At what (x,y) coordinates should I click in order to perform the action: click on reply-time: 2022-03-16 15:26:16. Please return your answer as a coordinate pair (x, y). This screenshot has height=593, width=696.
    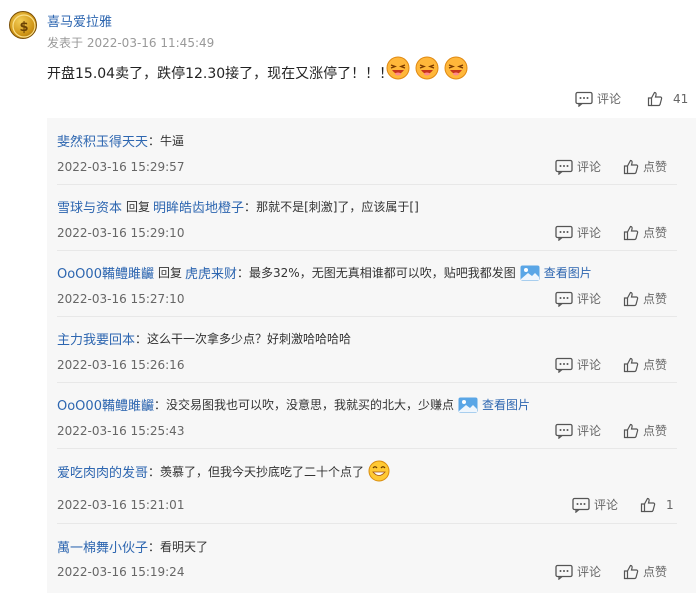
    Looking at the image, I should click on (121, 365).